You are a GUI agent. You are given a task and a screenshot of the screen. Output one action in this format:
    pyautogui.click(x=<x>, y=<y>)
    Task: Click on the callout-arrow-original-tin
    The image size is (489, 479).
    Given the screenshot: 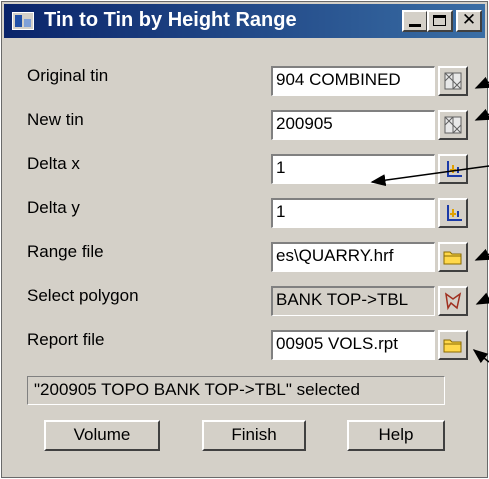 What is the action you would take?
    pyautogui.click(x=481, y=82)
    